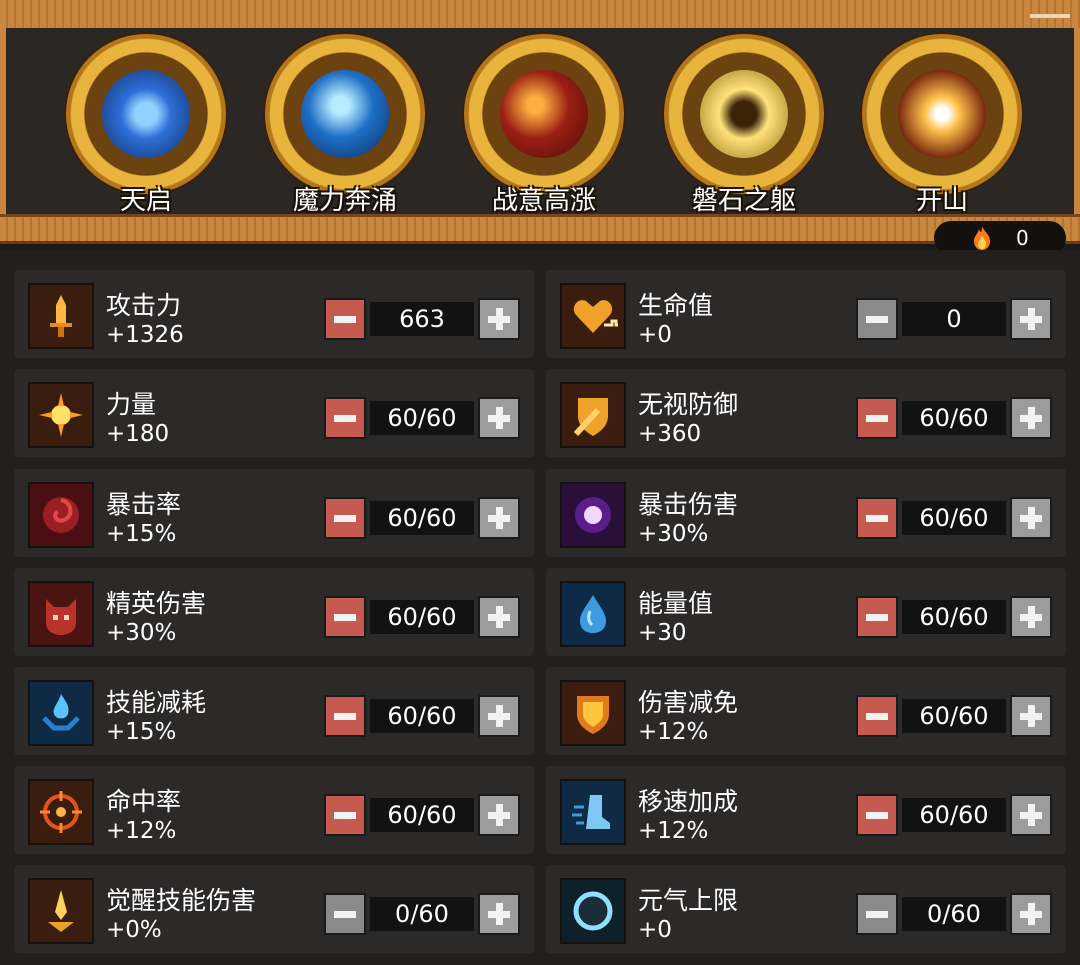 The image size is (1080, 965). What do you see at coordinates (146, 114) in the screenshot?
I see `meditating-figure-icon` at bounding box center [146, 114].